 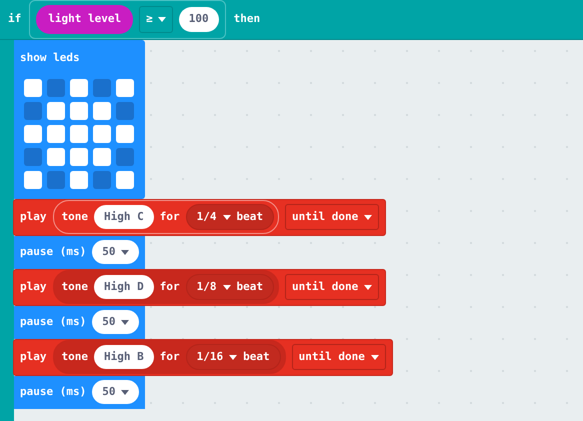 What do you see at coordinates (198, 19) in the screenshot?
I see `value-field: 100` at bounding box center [198, 19].